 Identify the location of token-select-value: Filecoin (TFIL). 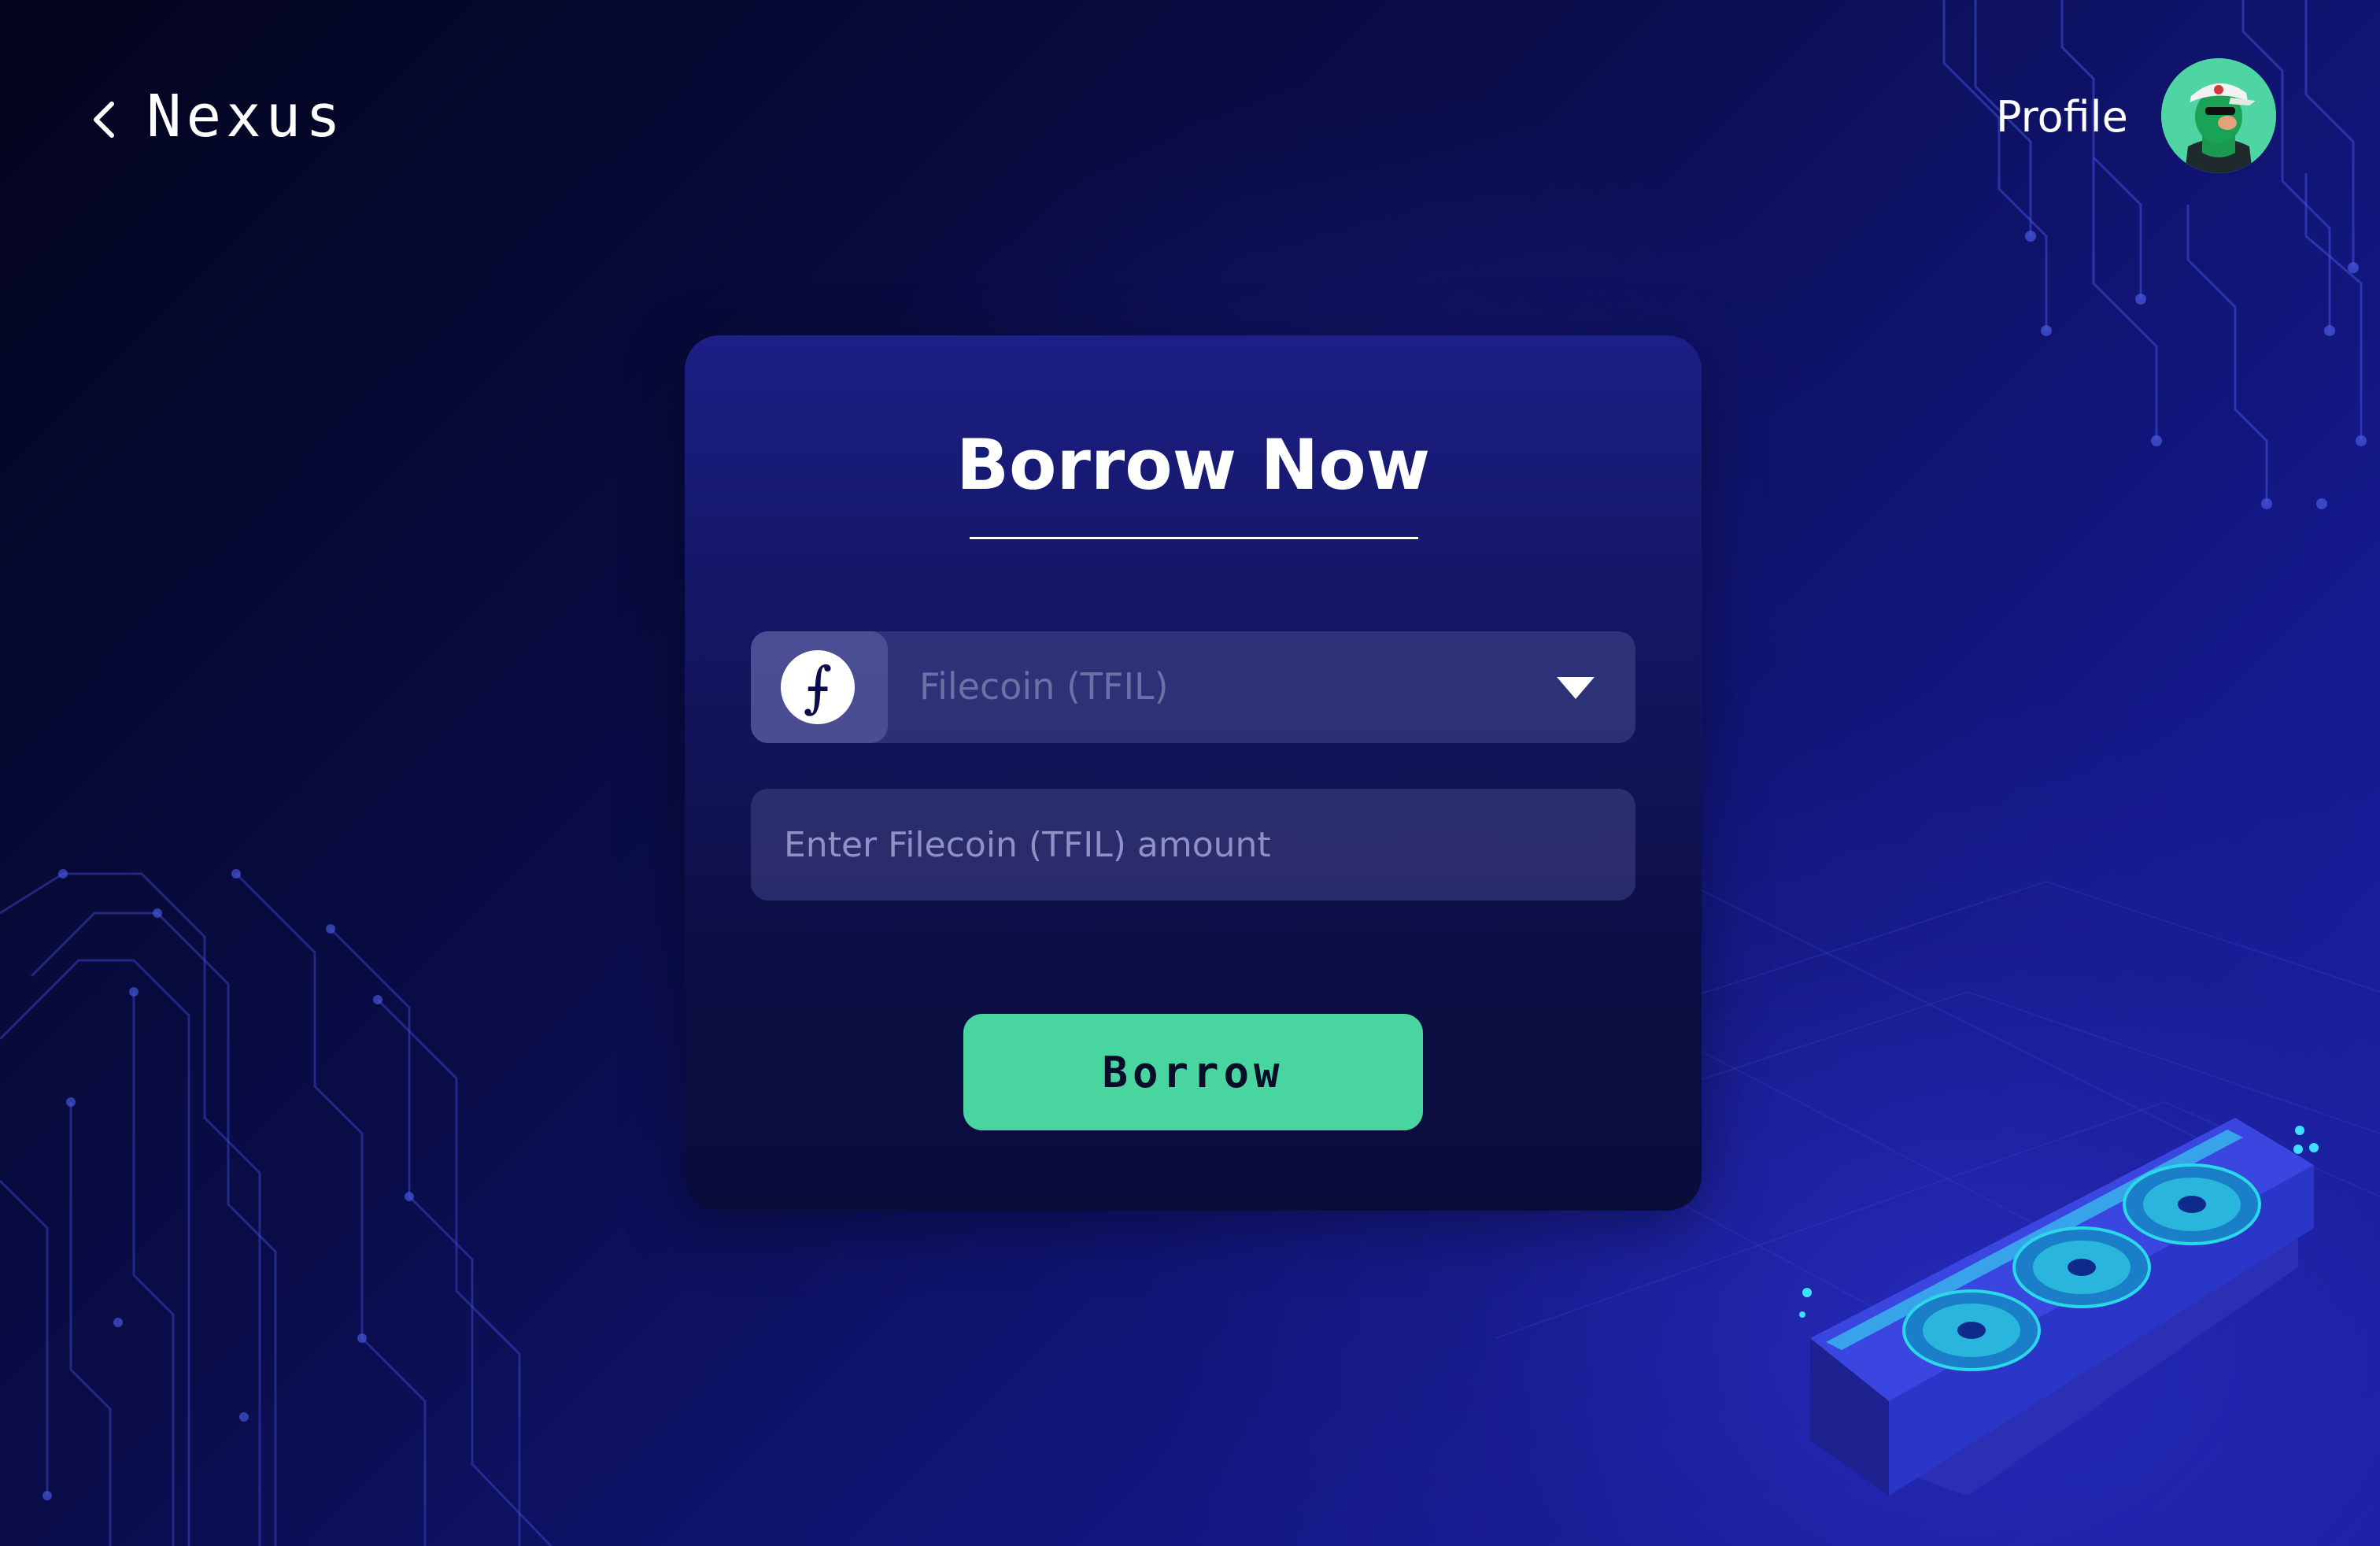
(1044, 686).